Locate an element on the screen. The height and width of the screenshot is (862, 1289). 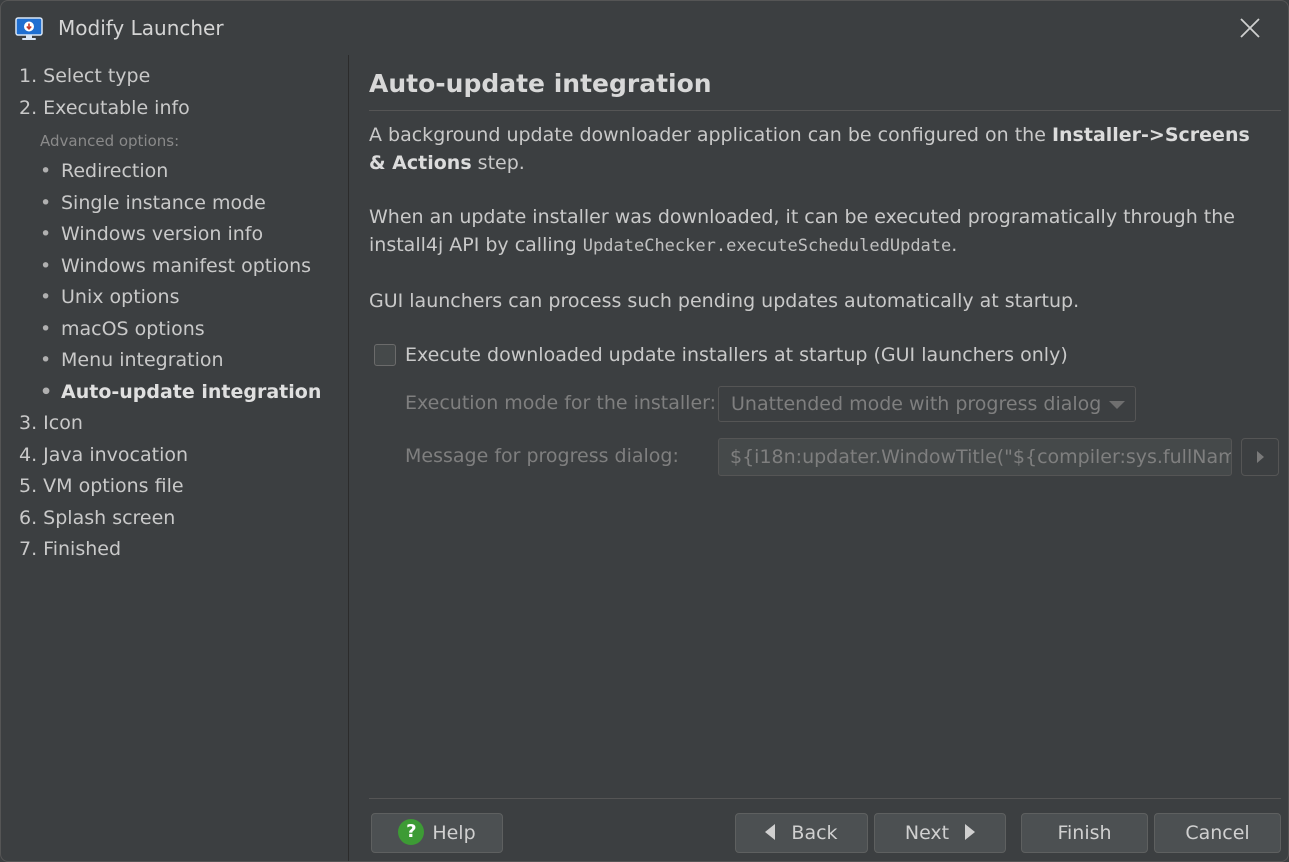
cancel-button: Cancel is located at coordinates (1217, 833).